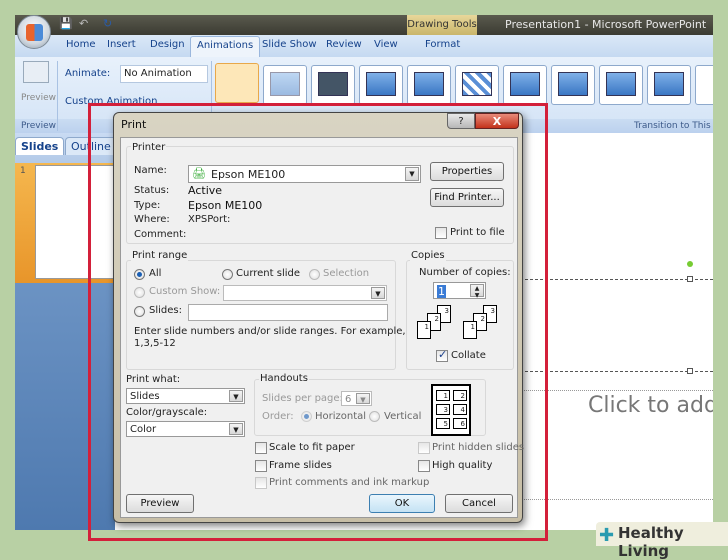 This screenshot has height=560, width=728. Describe the element at coordinates (39, 126) in the screenshot. I see `preview-group-label: Preview` at that location.